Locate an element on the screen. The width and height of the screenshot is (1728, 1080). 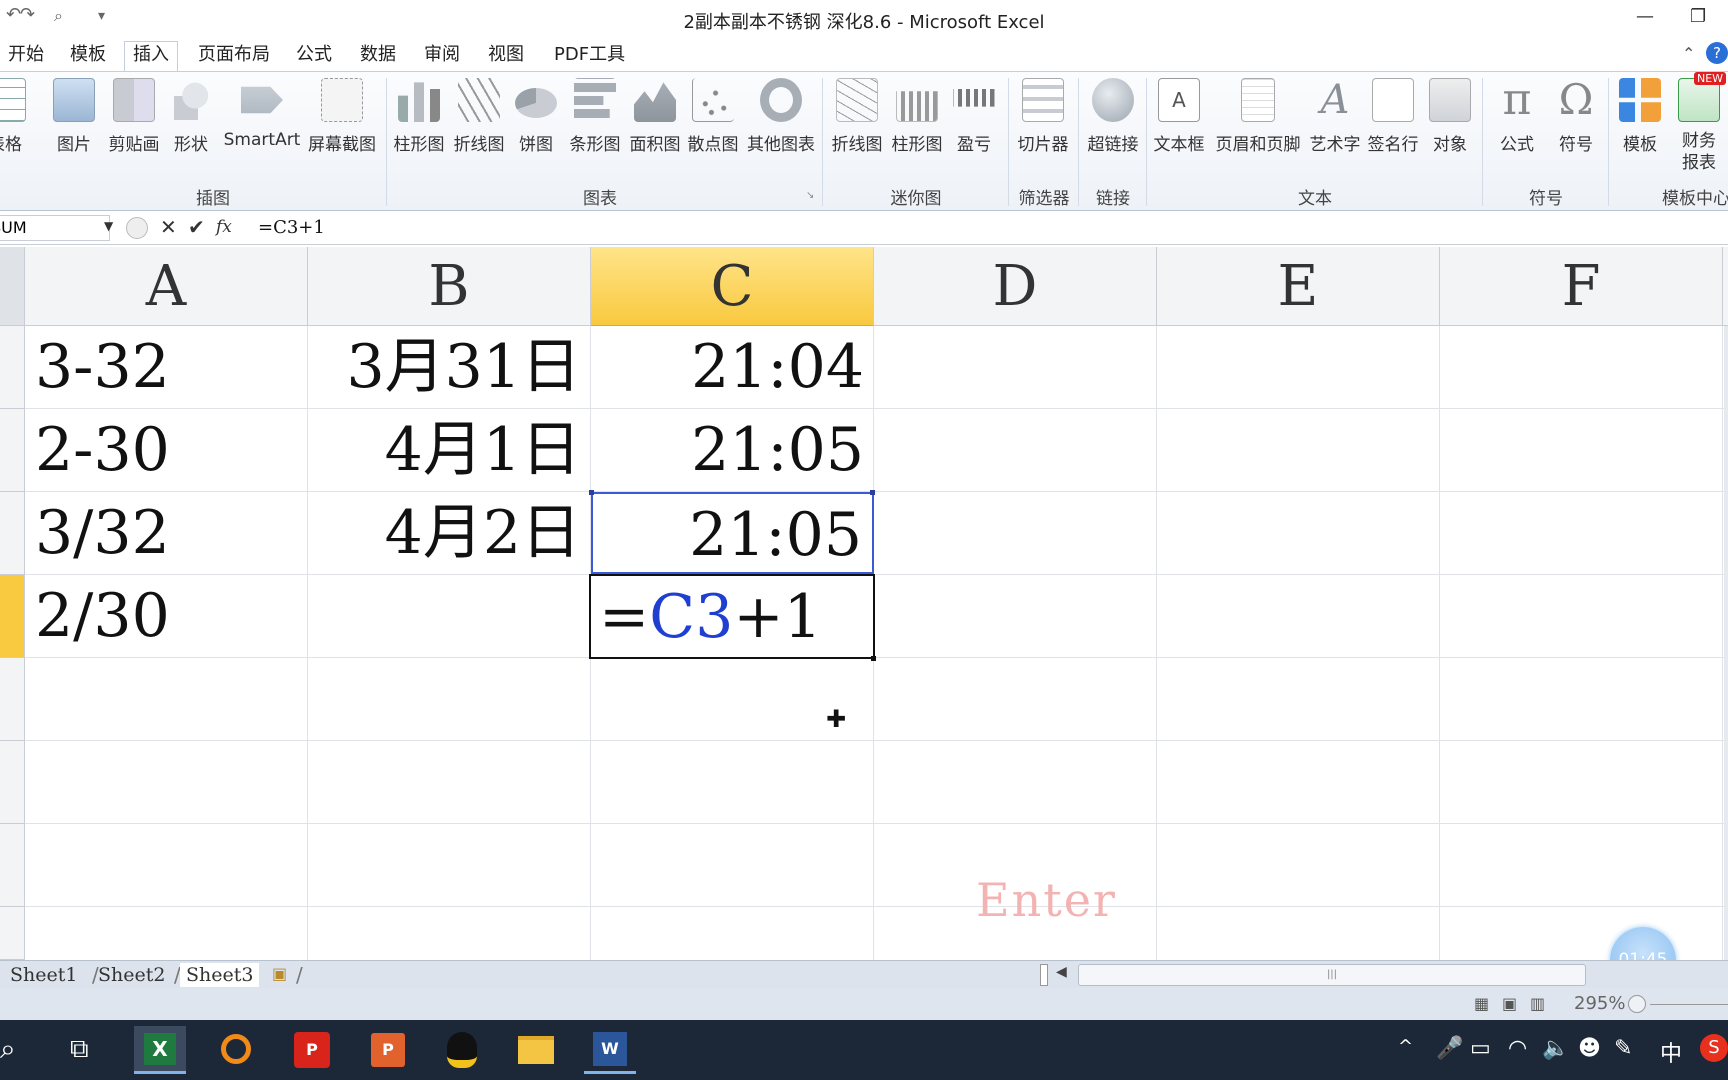
smartart-button: SmartArt is located at coordinates (262, 114).